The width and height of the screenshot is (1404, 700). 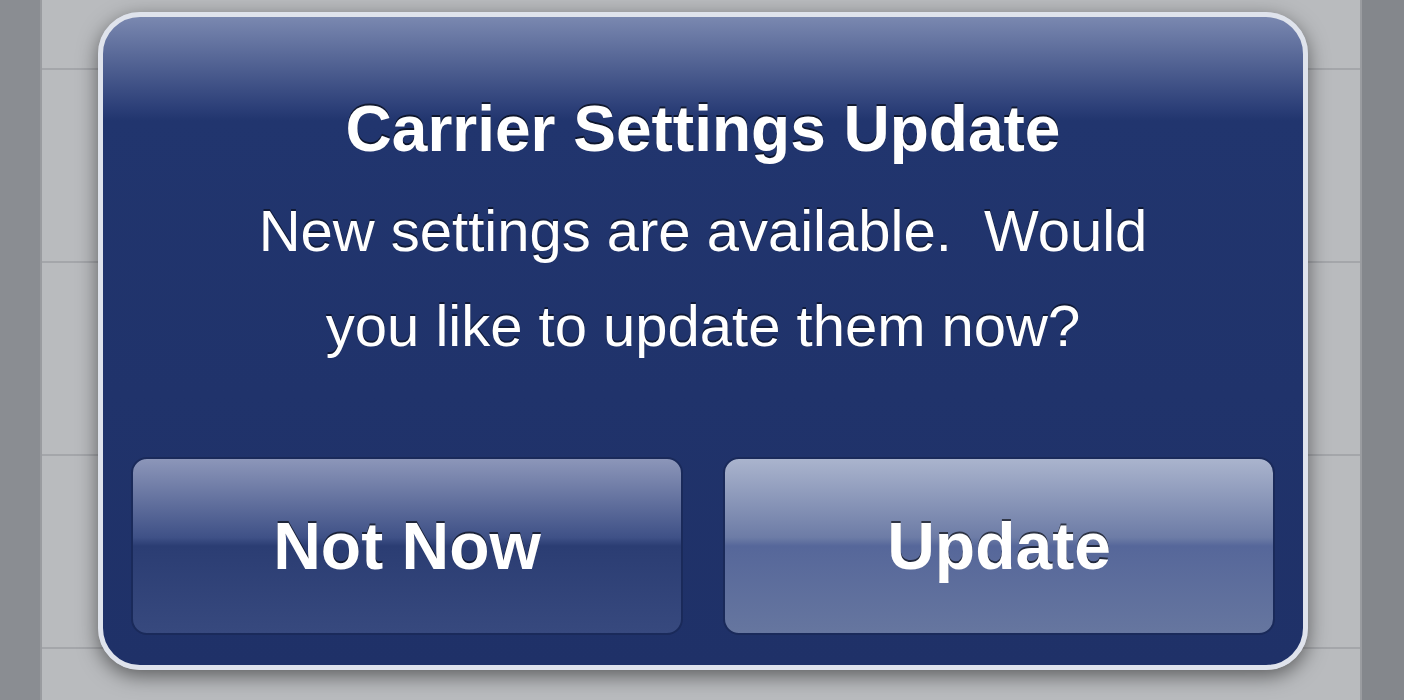 I want to click on alert-button: Update, so click(x=999, y=546).